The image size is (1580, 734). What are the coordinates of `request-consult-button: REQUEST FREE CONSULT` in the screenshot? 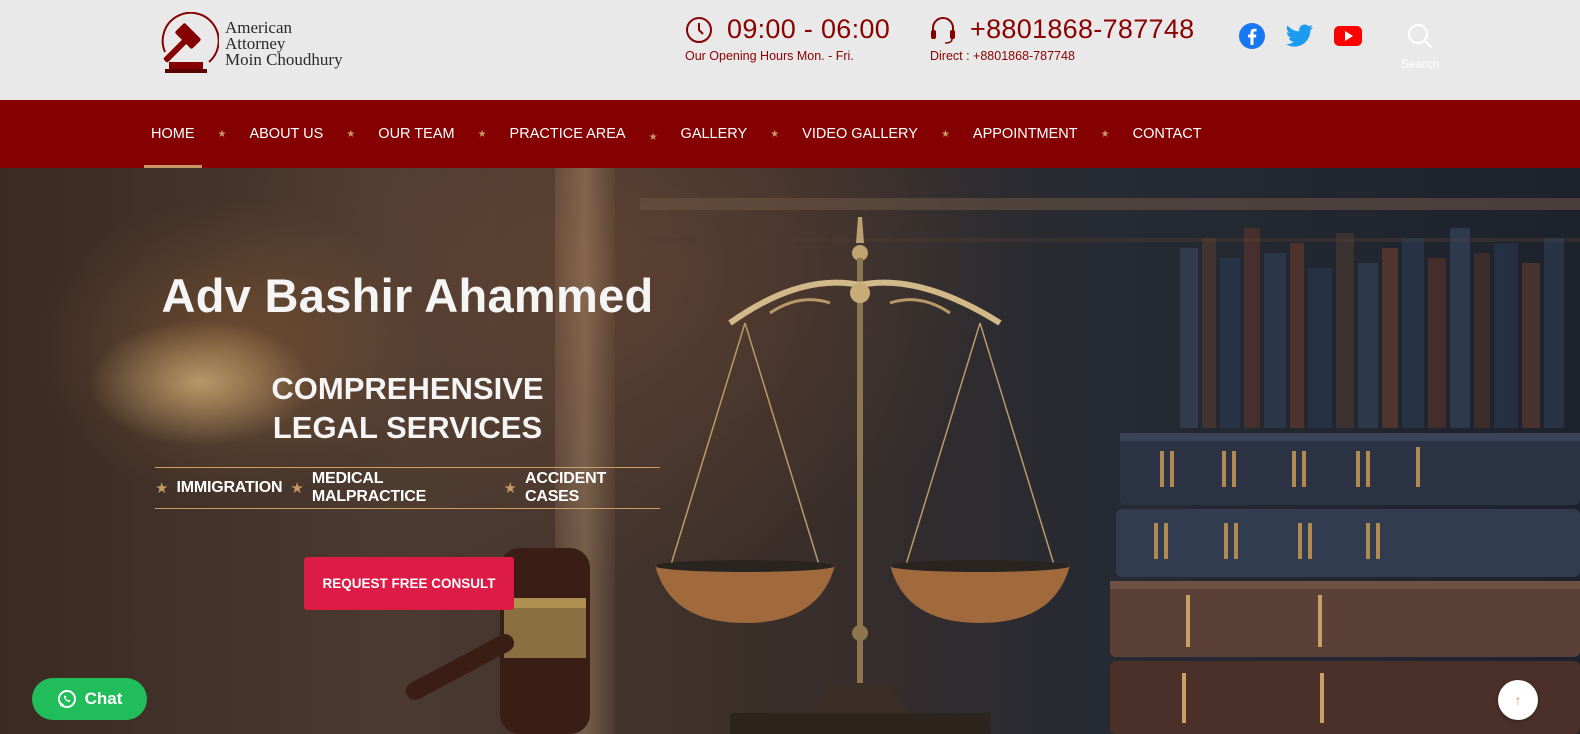 It's located at (409, 583).